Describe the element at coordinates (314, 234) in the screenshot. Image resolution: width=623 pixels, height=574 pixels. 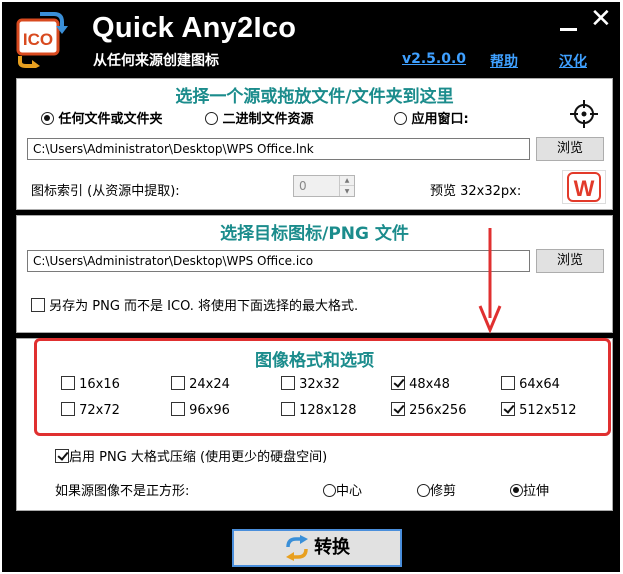
I see `target-heading: 选择目标图标/PNG 文件` at that location.